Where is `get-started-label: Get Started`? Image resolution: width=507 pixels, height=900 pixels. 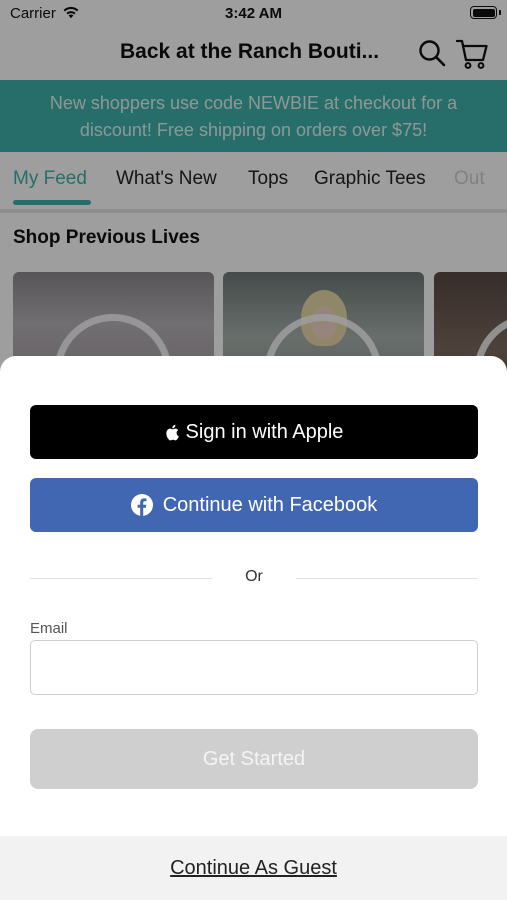
get-started-label: Get Started is located at coordinates (254, 758).